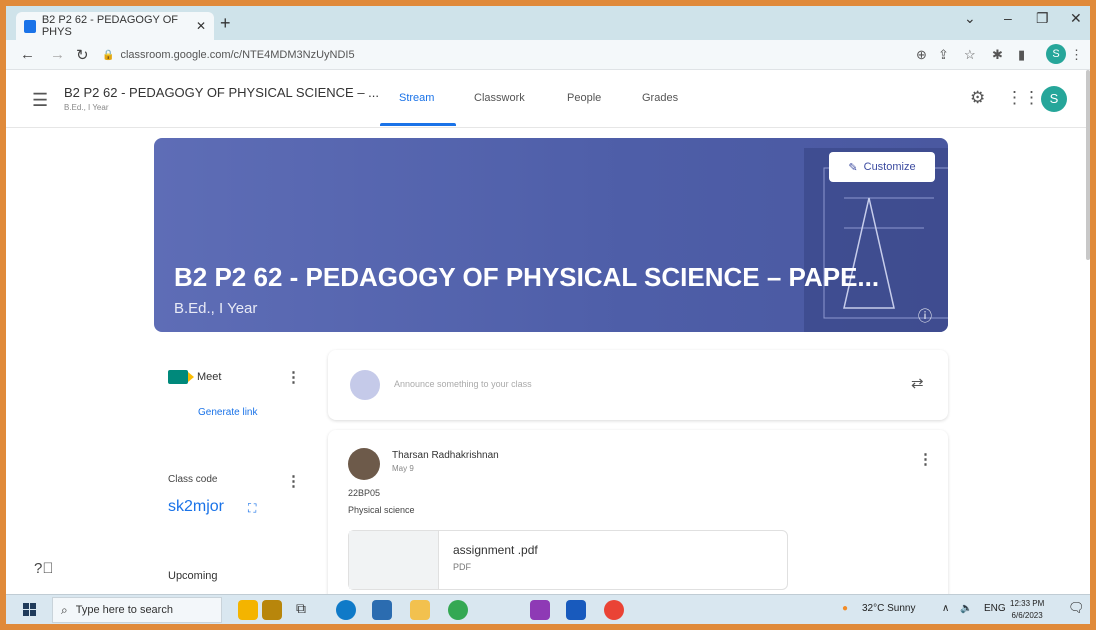 The height and width of the screenshot is (630, 1096). What do you see at coordinates (568, 560) in the screenshot?
I see `attachment-card: assignment .pdf PDF` at bounding box center [568, 560].